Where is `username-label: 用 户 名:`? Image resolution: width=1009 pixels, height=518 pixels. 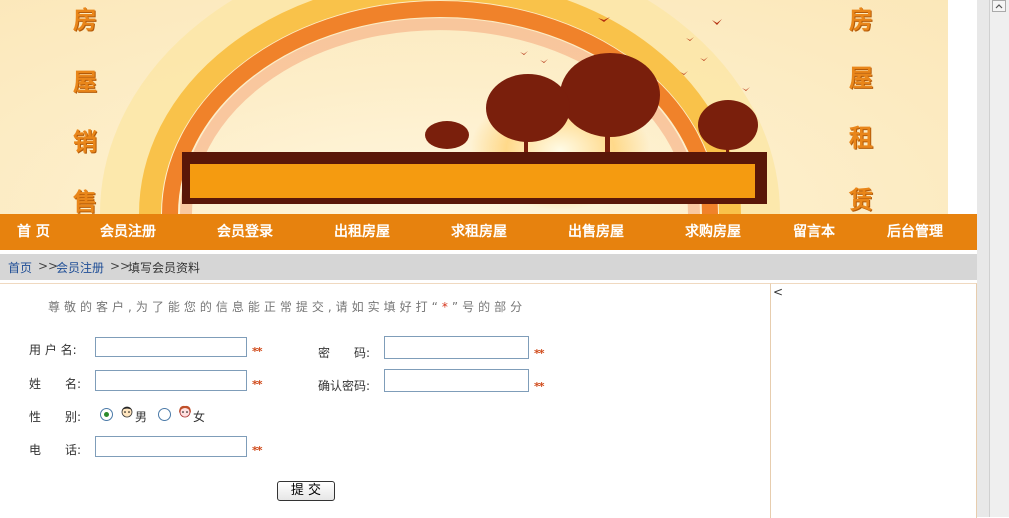 username-label: 用 户 名: is located at coordinates (53, 350).